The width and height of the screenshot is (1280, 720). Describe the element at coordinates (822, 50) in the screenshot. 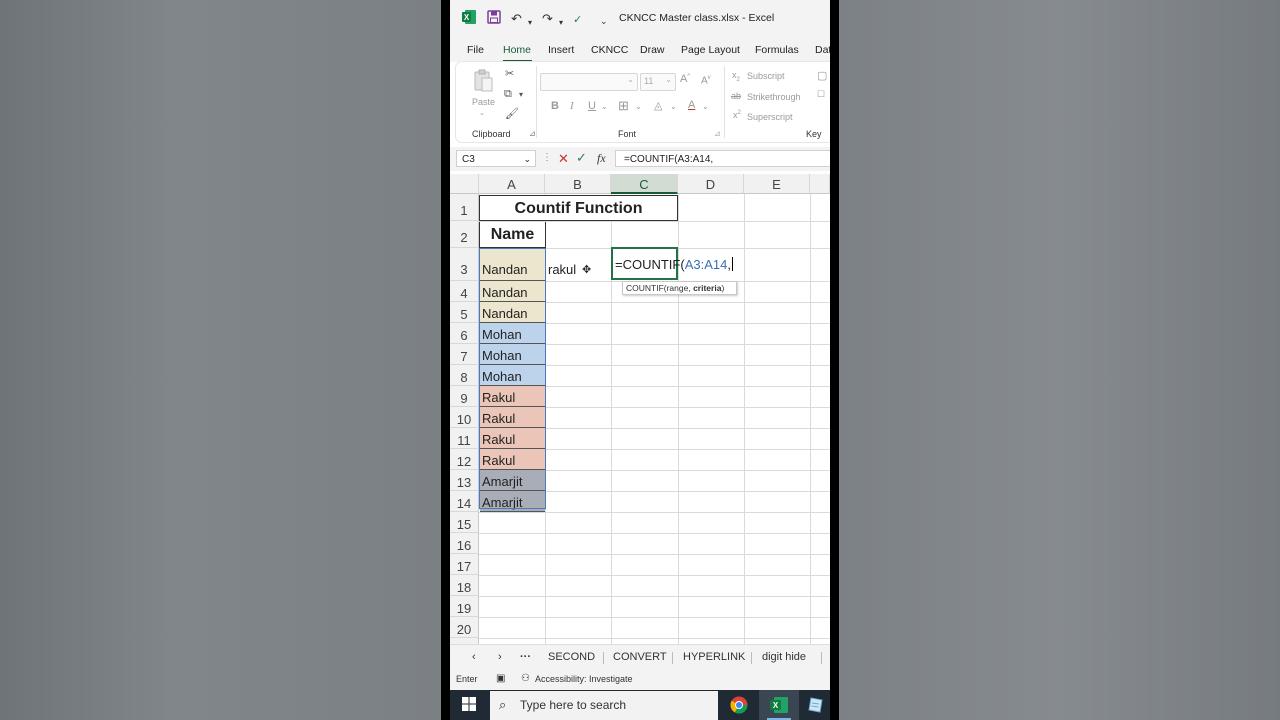

I see `tab-data: Dat` at that location.